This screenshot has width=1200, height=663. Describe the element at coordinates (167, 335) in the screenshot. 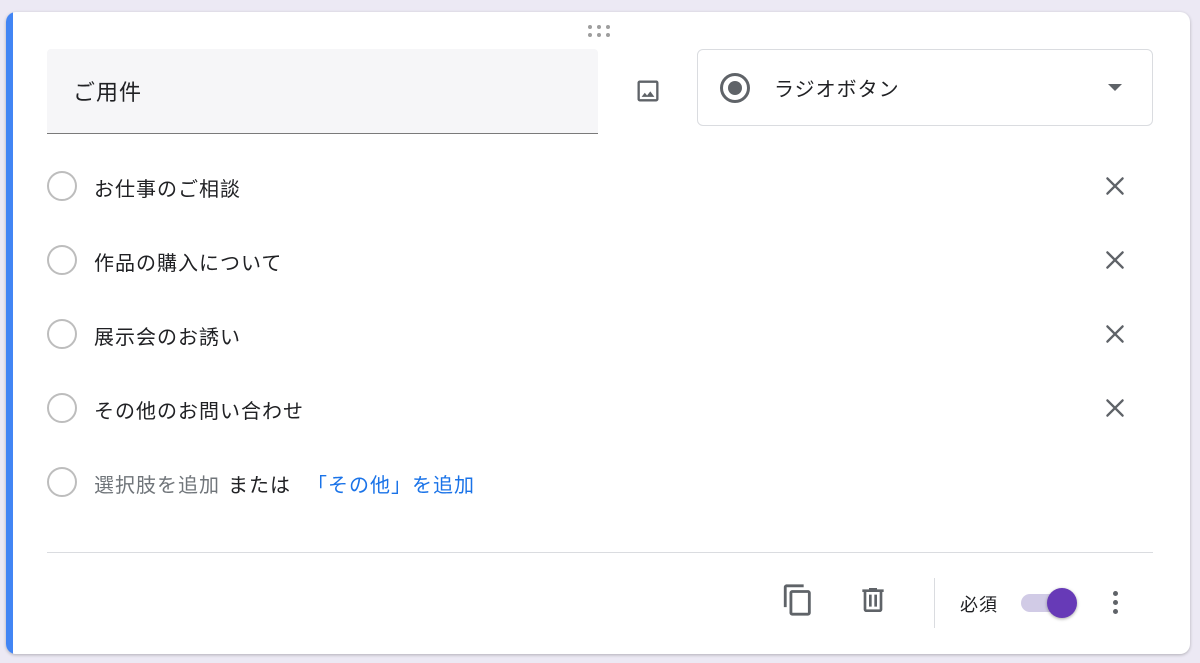

I see `option-label: 展示会のお誘い` at that location.